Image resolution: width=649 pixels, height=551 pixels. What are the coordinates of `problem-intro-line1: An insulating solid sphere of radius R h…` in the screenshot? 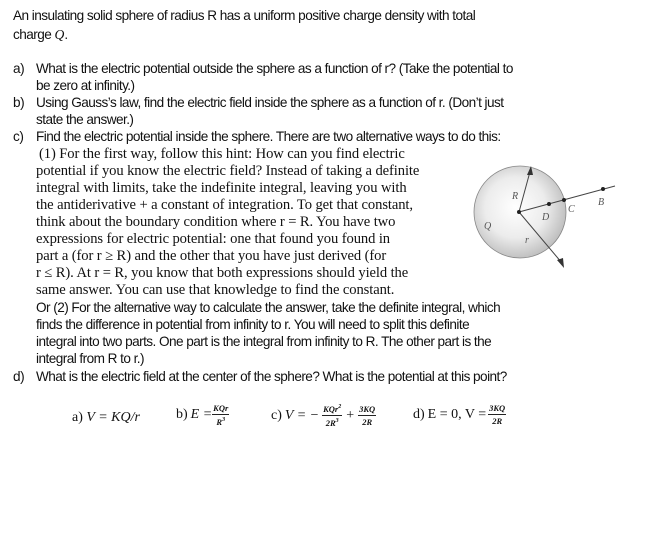 It's located at (244, 15).